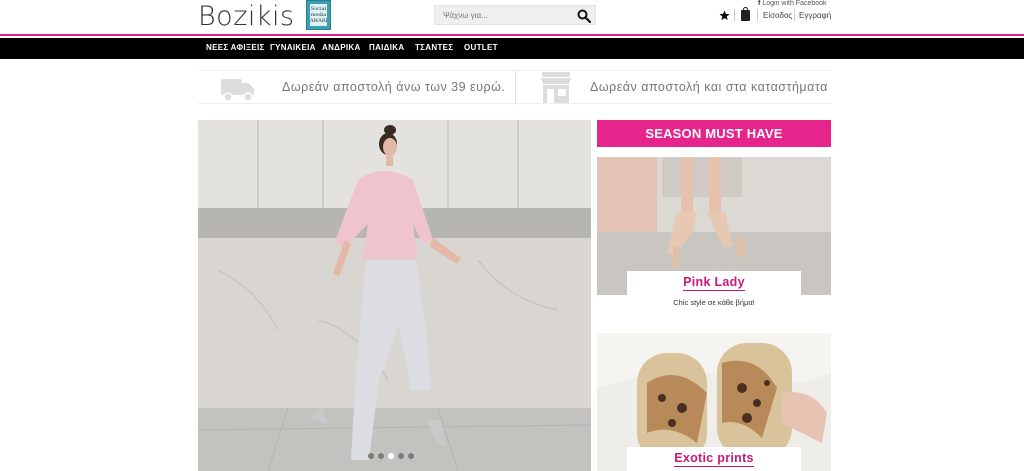 The width and height of the screenshot is (1024, 471). I want to click on store-icon, so click(556, 87).